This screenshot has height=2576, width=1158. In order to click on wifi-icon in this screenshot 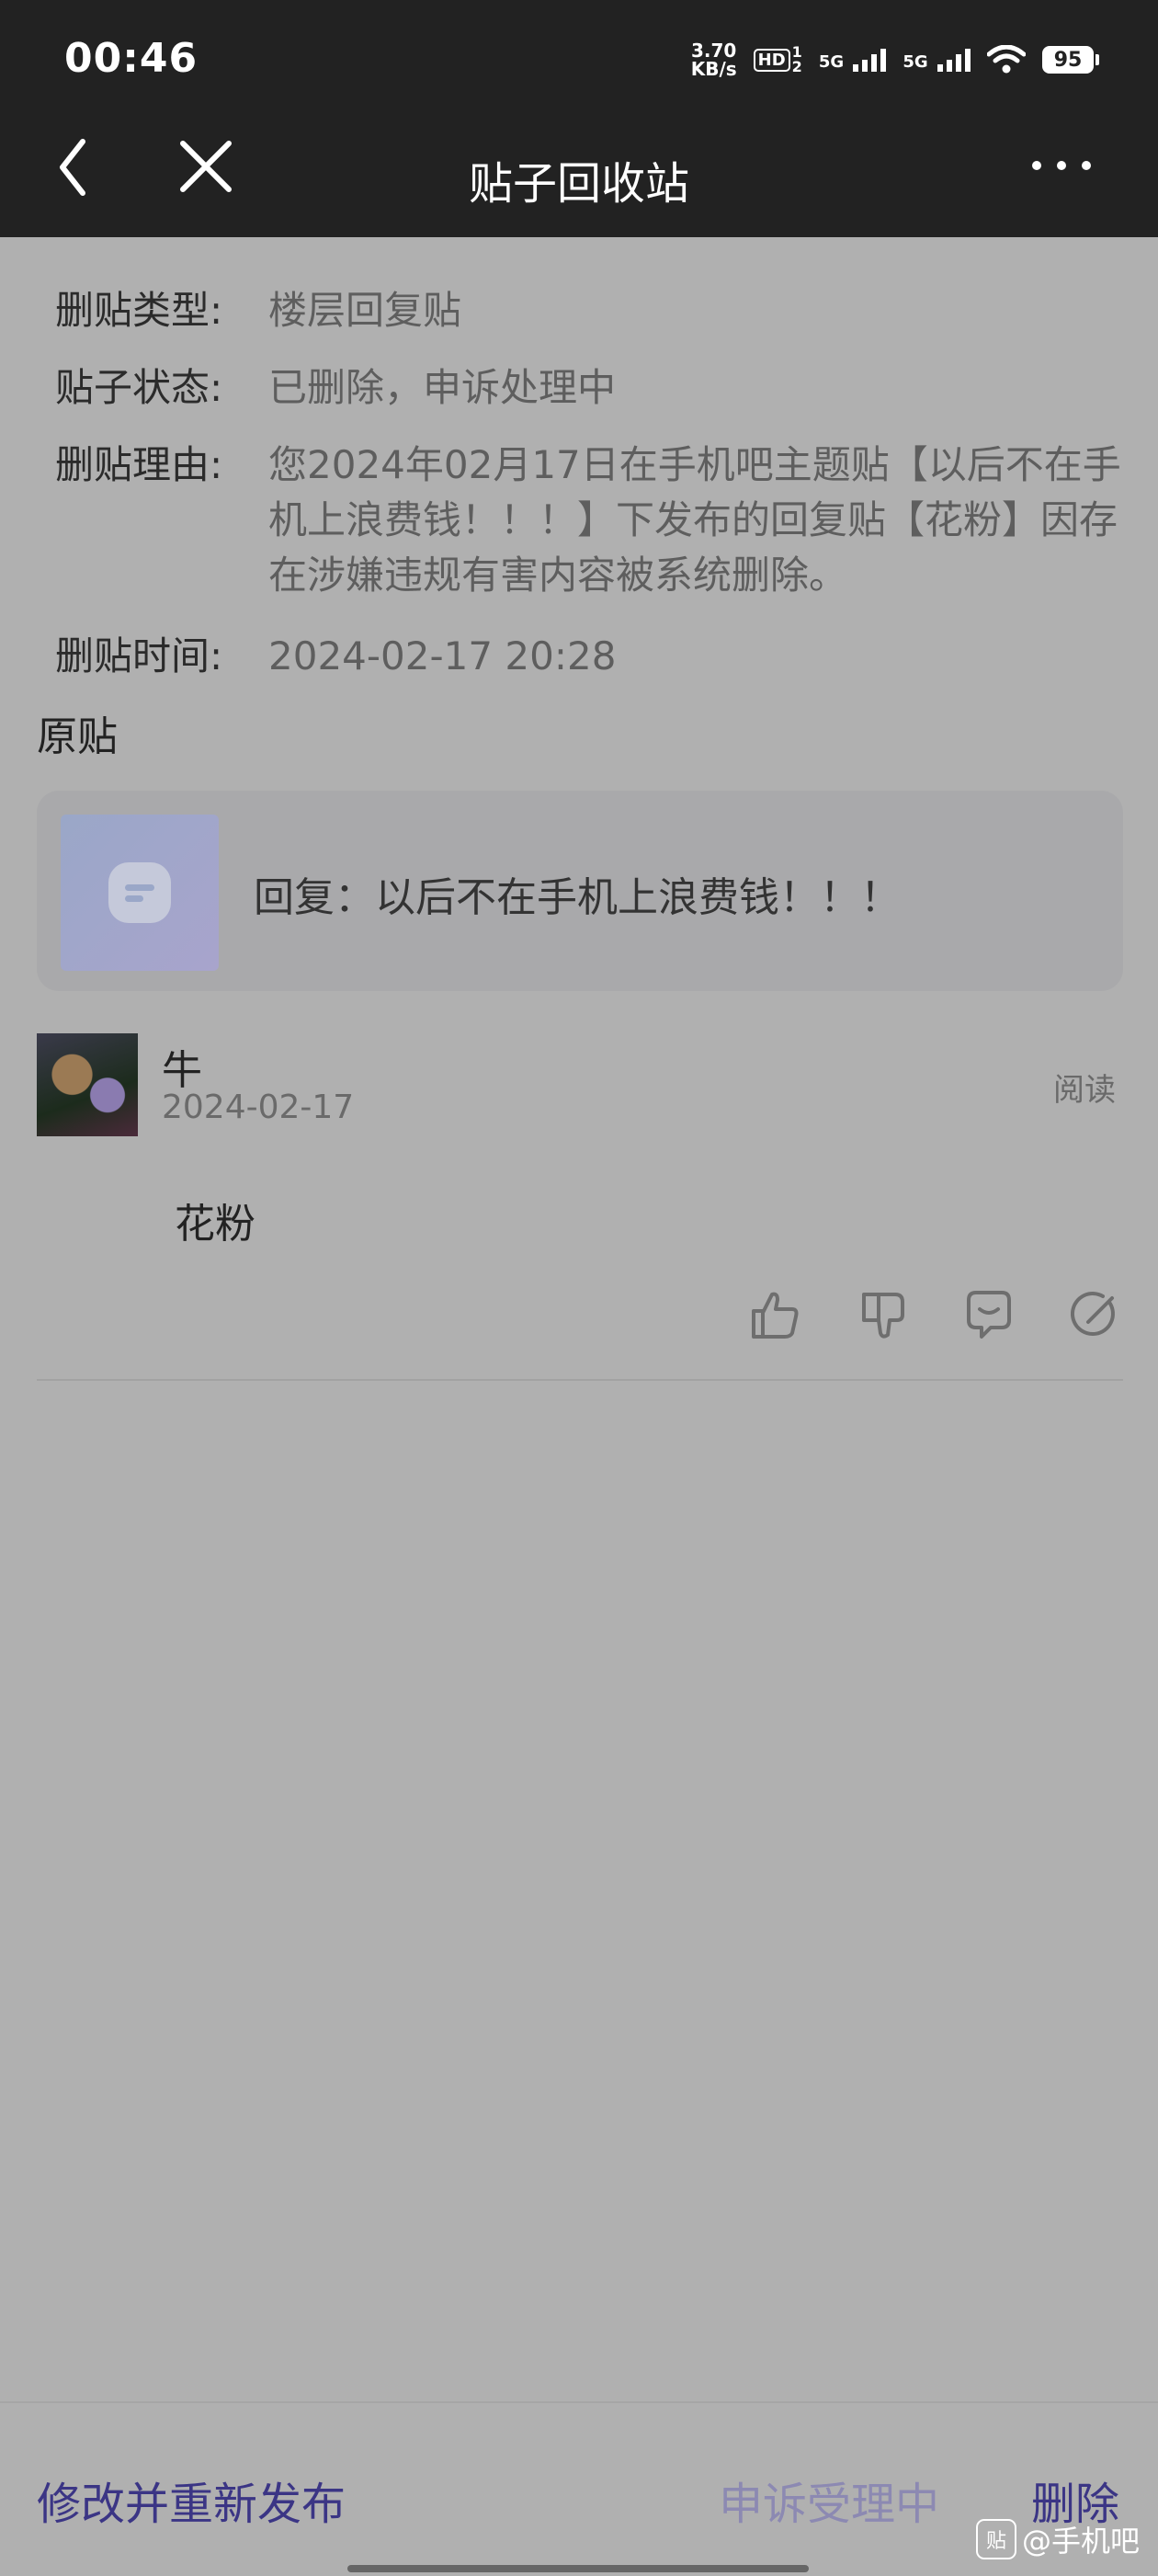, I will do `click(1007, 59)`.